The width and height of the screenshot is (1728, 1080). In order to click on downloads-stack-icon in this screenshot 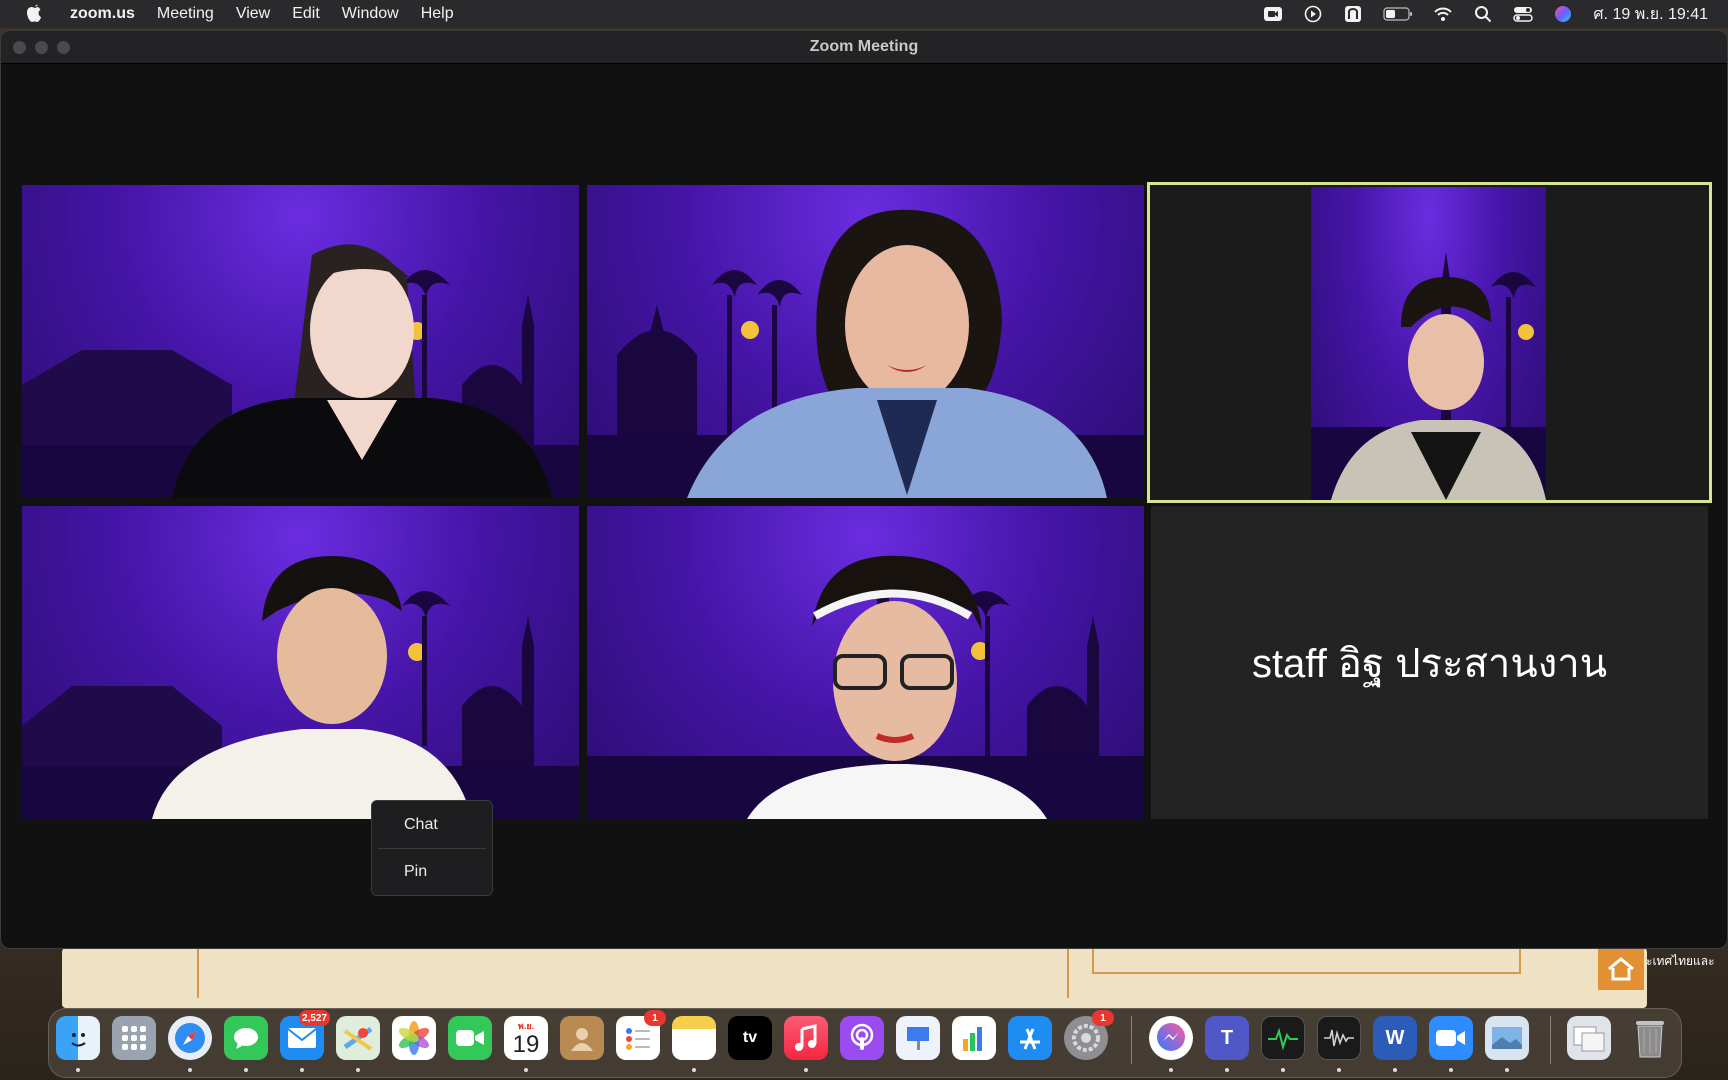, I will do `click(1589, 1038)`.